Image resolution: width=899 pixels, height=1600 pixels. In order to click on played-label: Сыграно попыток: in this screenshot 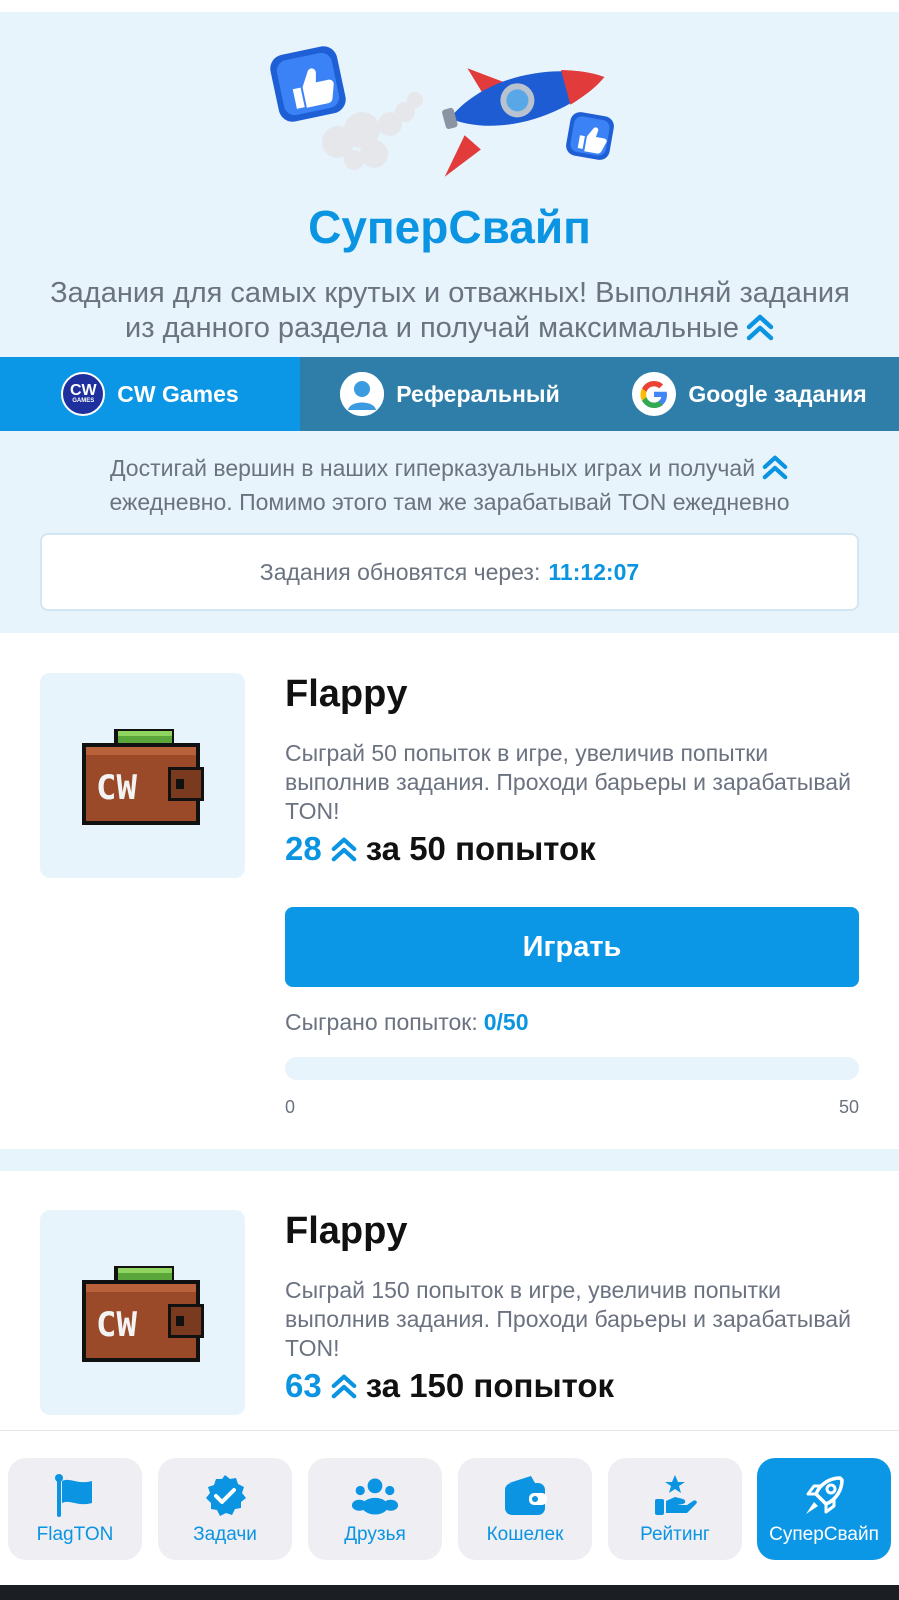, I will do `click(381, 1022)`.